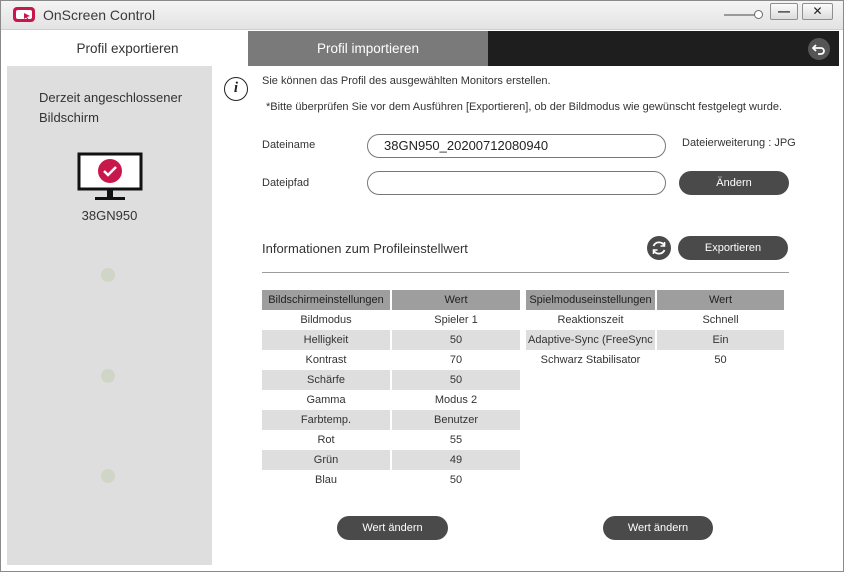  Describe the element at coordinates (456, 420) in the screenshot. I see `setting-value: Benutzer` at that location.